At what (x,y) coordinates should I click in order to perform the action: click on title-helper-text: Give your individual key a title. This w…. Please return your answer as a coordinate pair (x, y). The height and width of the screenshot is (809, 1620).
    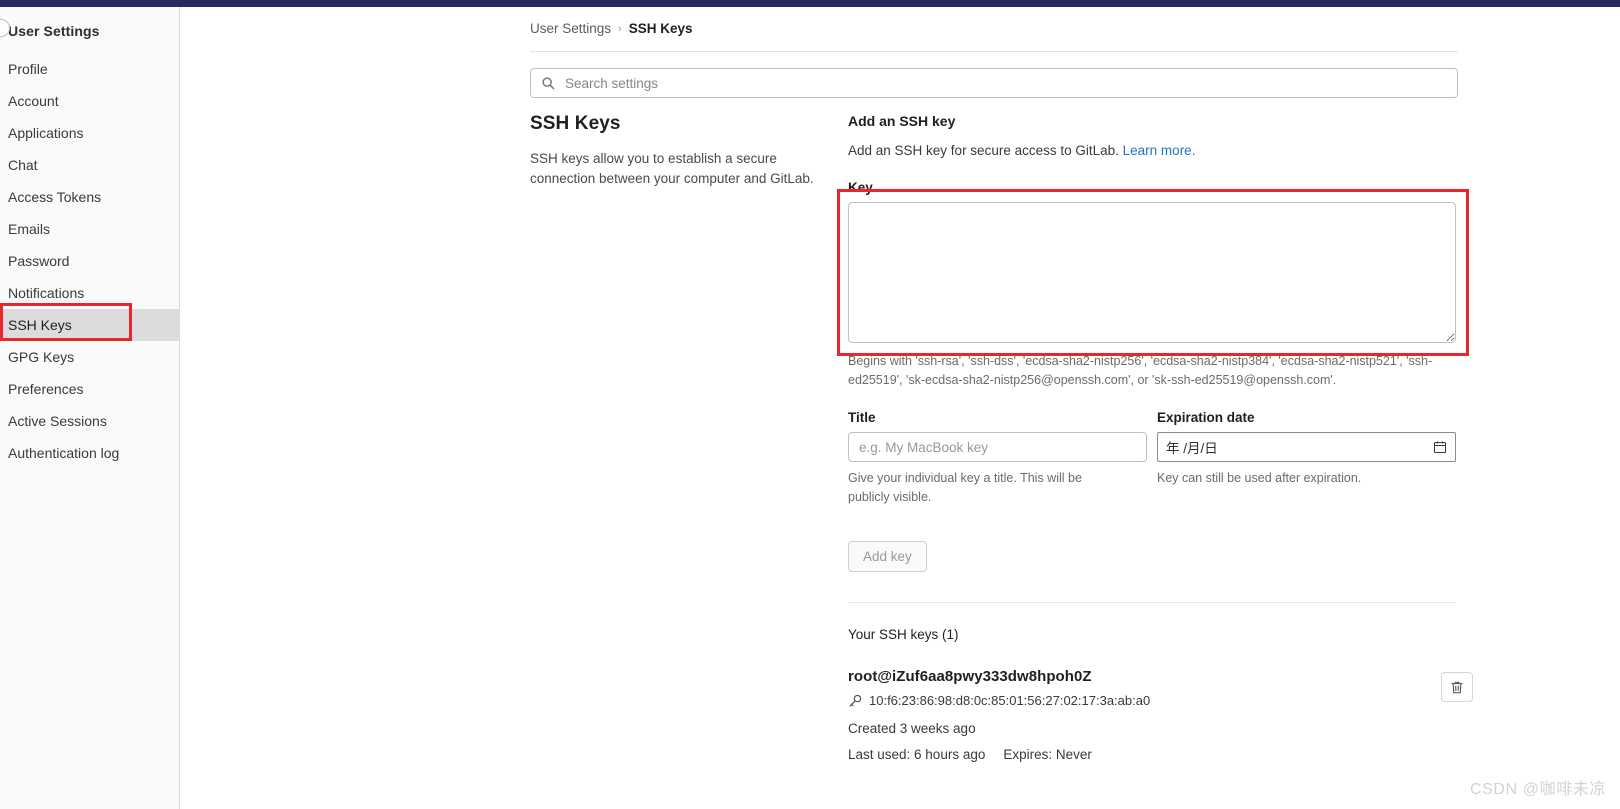
    Looking at the image, I should click on (965, 487).